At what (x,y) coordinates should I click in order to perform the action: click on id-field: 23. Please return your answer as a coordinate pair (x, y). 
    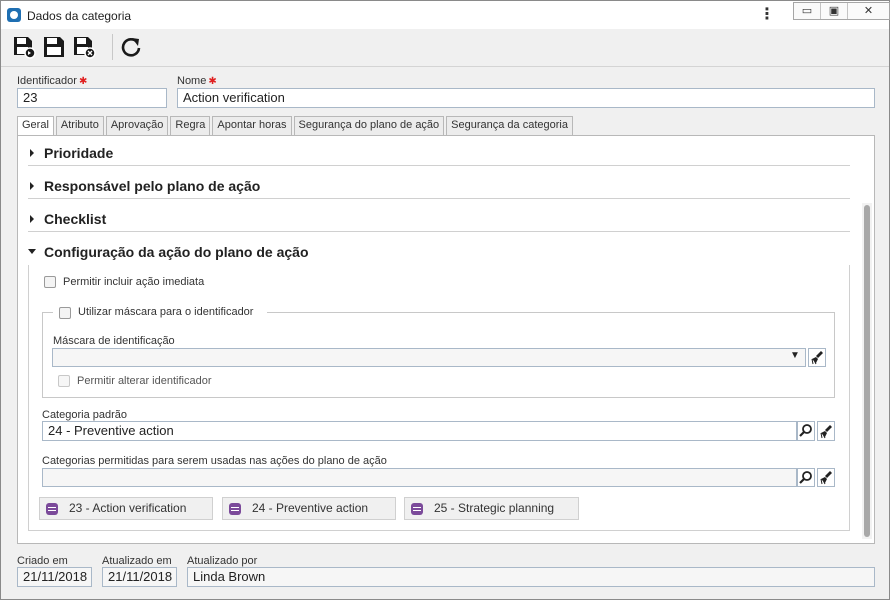
    Looking at the image, I should click on (92, 98).